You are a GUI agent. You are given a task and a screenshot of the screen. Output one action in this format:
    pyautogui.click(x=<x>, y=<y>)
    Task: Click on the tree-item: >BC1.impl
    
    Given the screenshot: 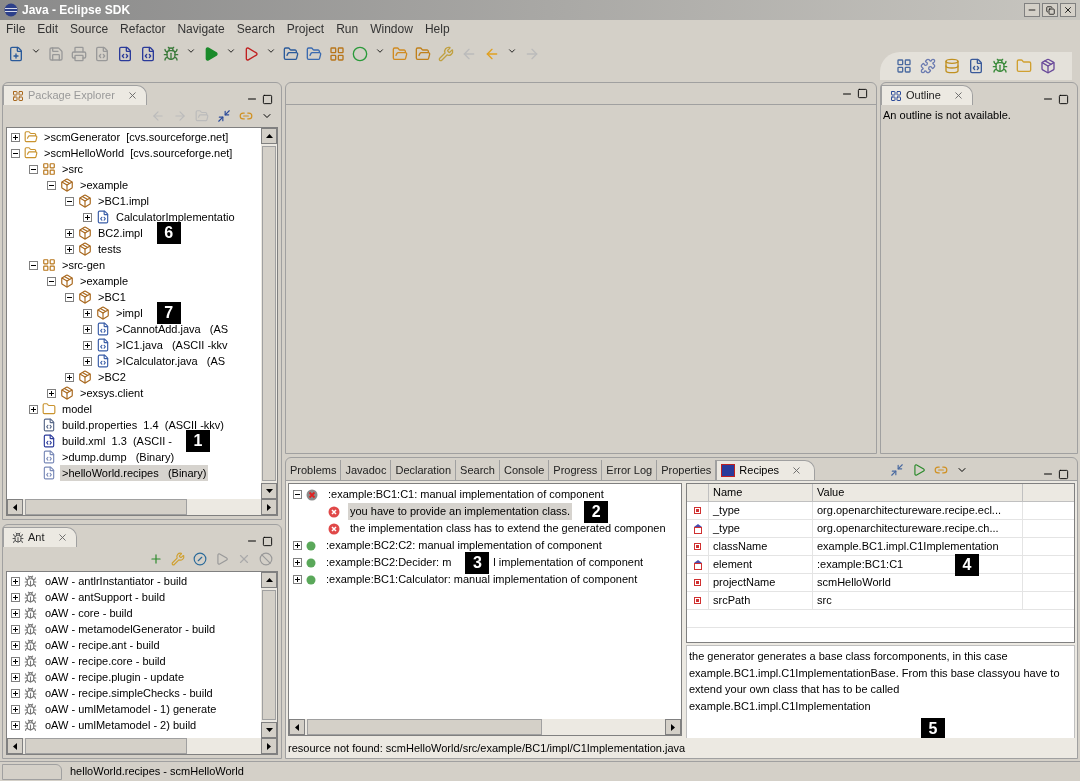 What is the action you would take?
    pyautogui.click(x=124, y=201)
    